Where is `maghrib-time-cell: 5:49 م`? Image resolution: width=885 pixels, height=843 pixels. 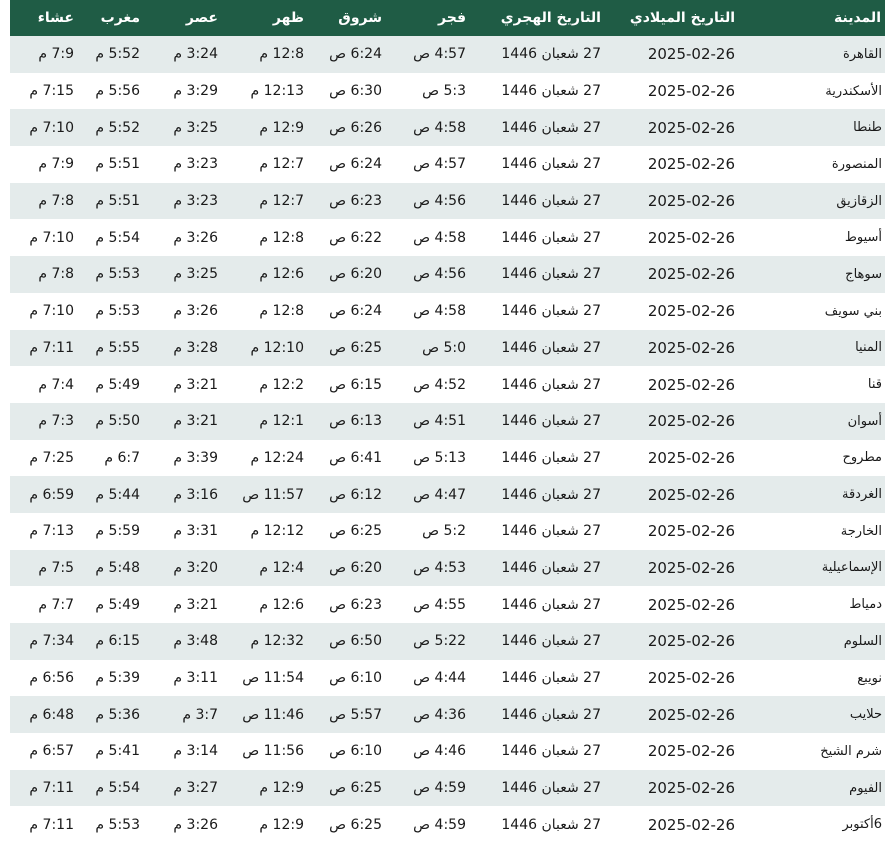 maghrib-time-cell: 5:49 م is located at coordinates (117, 384).